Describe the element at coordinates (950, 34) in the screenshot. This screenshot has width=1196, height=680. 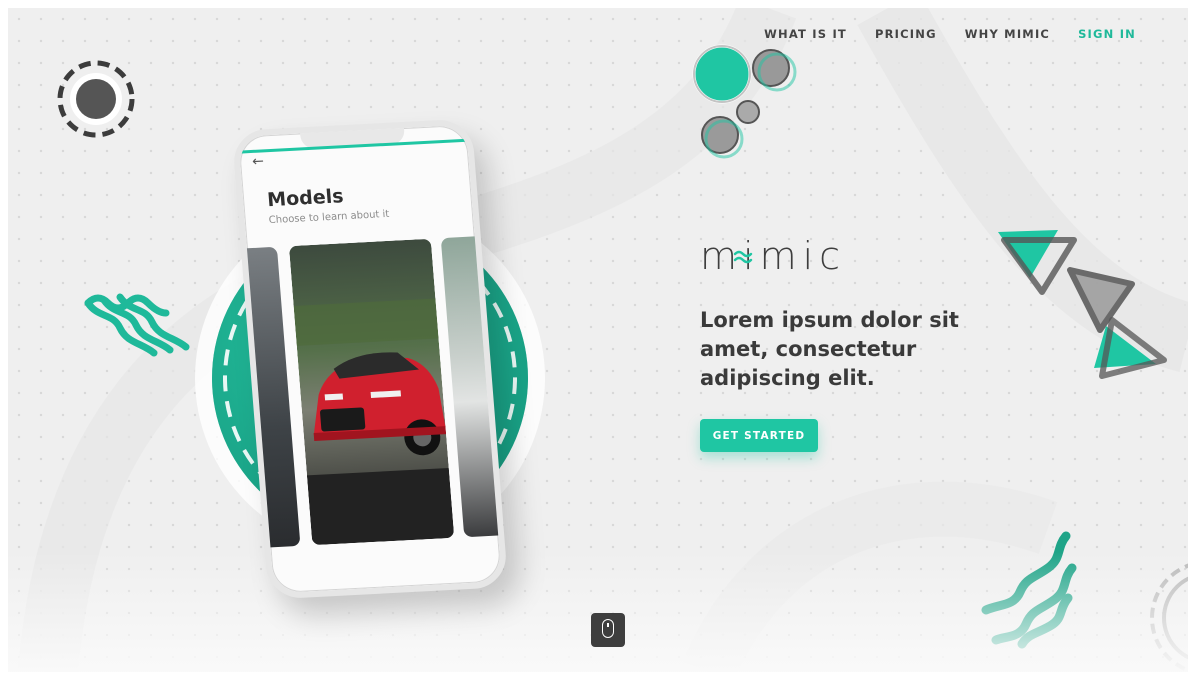
I see `top-nav: WHAT IS IT PRICING WHY MIMIC SIGN IN` at that location.